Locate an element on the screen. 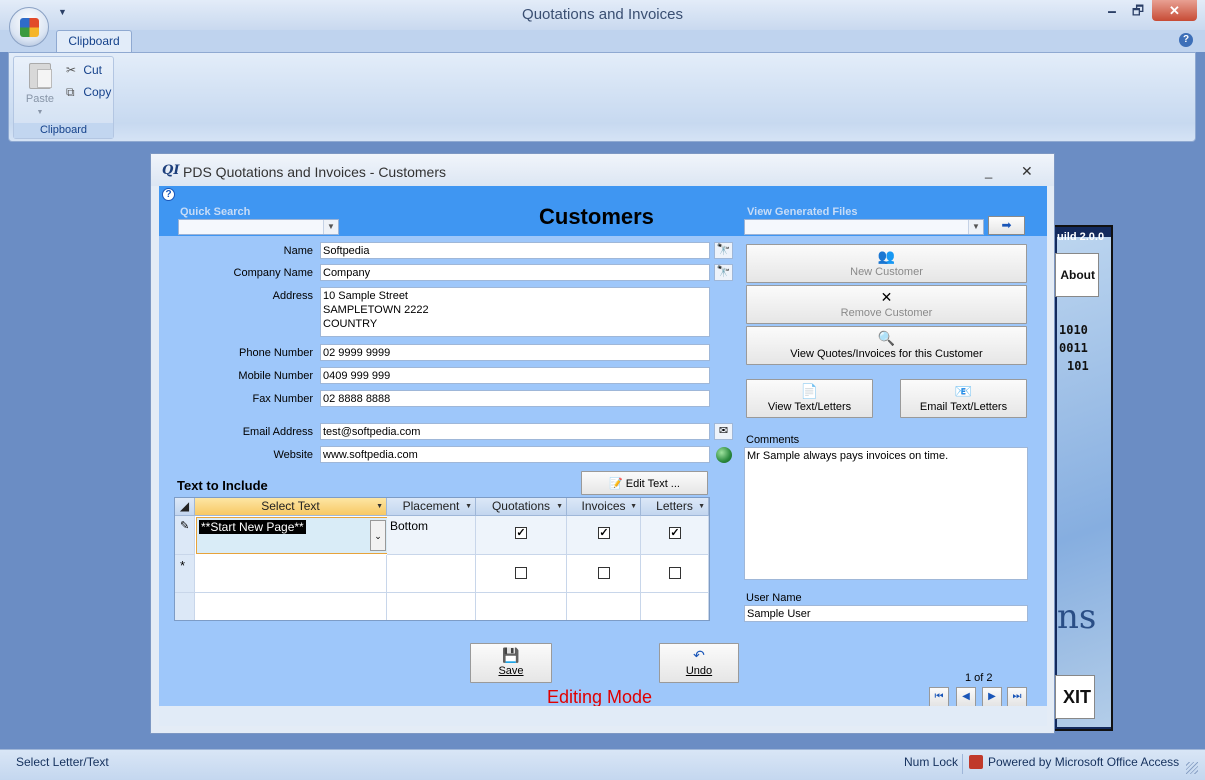  switchboard-background: uild 2.0.0 About 1010 0011 101 ns XIT is located at coordinates (1083, 479).